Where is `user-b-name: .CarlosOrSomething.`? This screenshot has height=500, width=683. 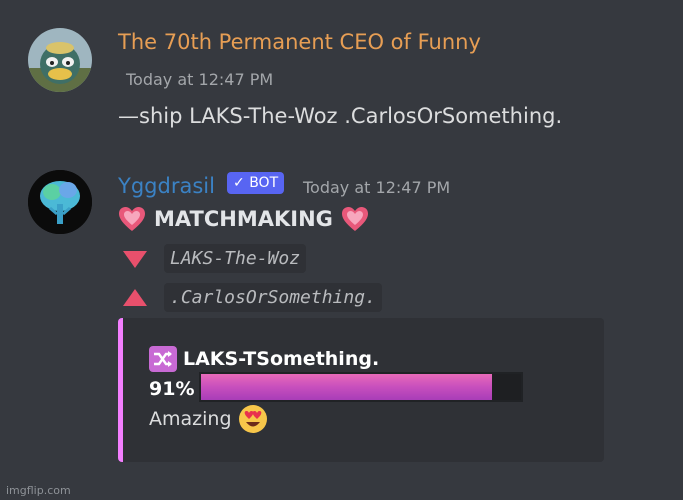
user-b-name: .CarlosOrSomething. is located at coordinates (273, 297).